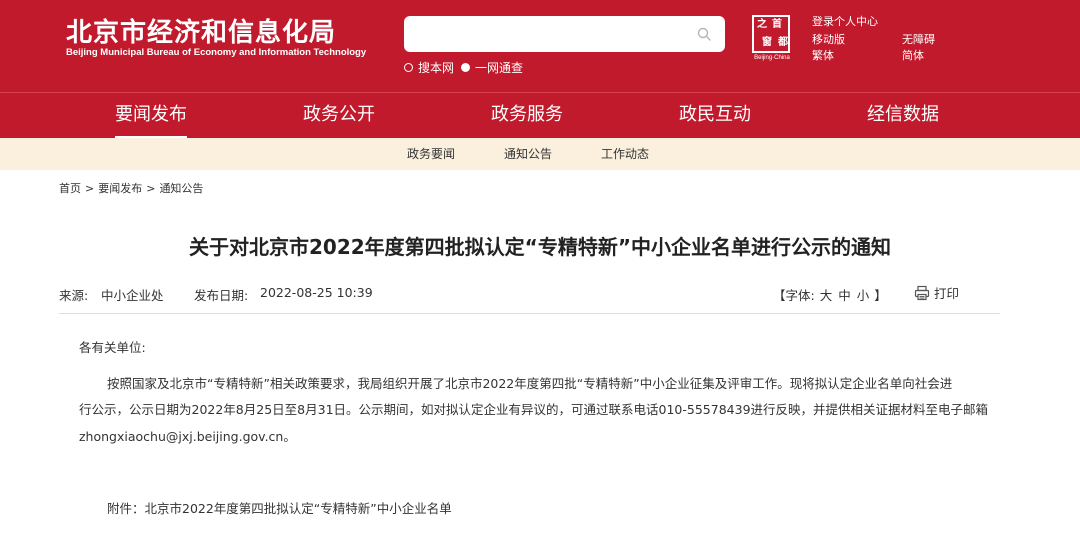 The height and width of the screenshot is (535, 1080). What do you see at coordinates (794, 295) in the screenshot?
I see `font-size-label: 【字体:` at bounding box center [794, 295].